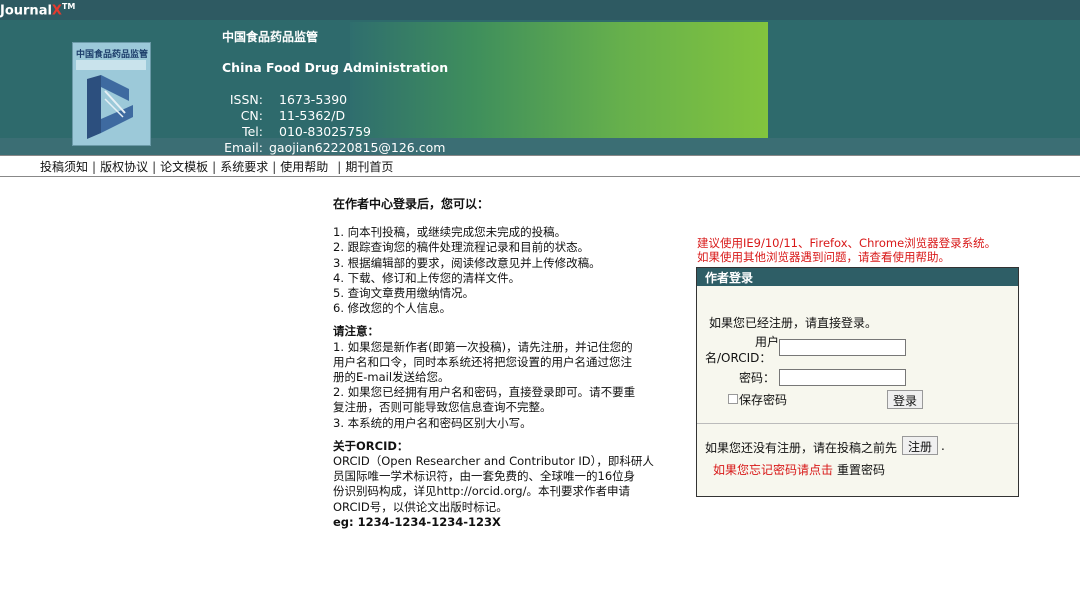 Image resolution: width=1080 pixels, height=595 pixels. What do you see at coordinates (540, 10) in the screenshot?
I see `top-bar: JournalXTM` at bounding box center [540, 10].